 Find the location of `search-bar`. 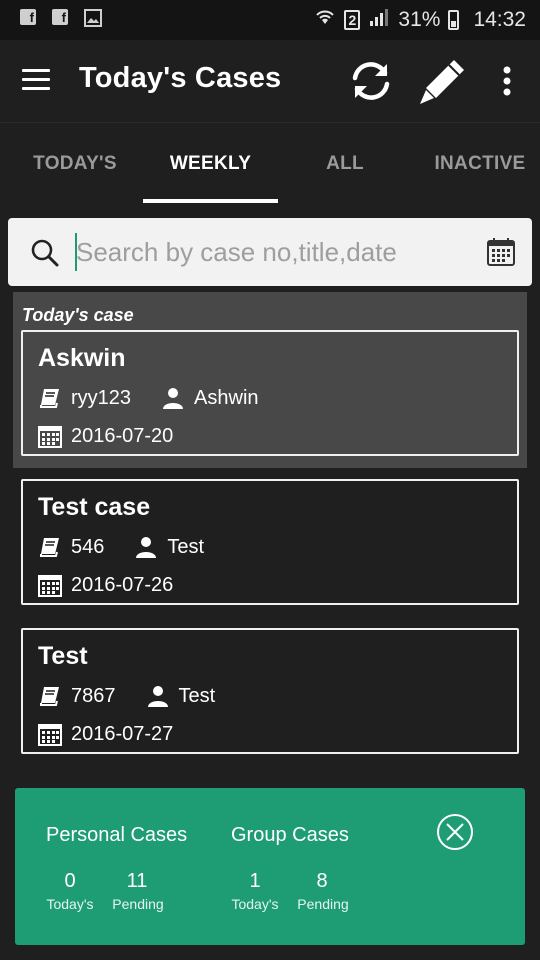

search-bar is located at coordinates (270, 252).